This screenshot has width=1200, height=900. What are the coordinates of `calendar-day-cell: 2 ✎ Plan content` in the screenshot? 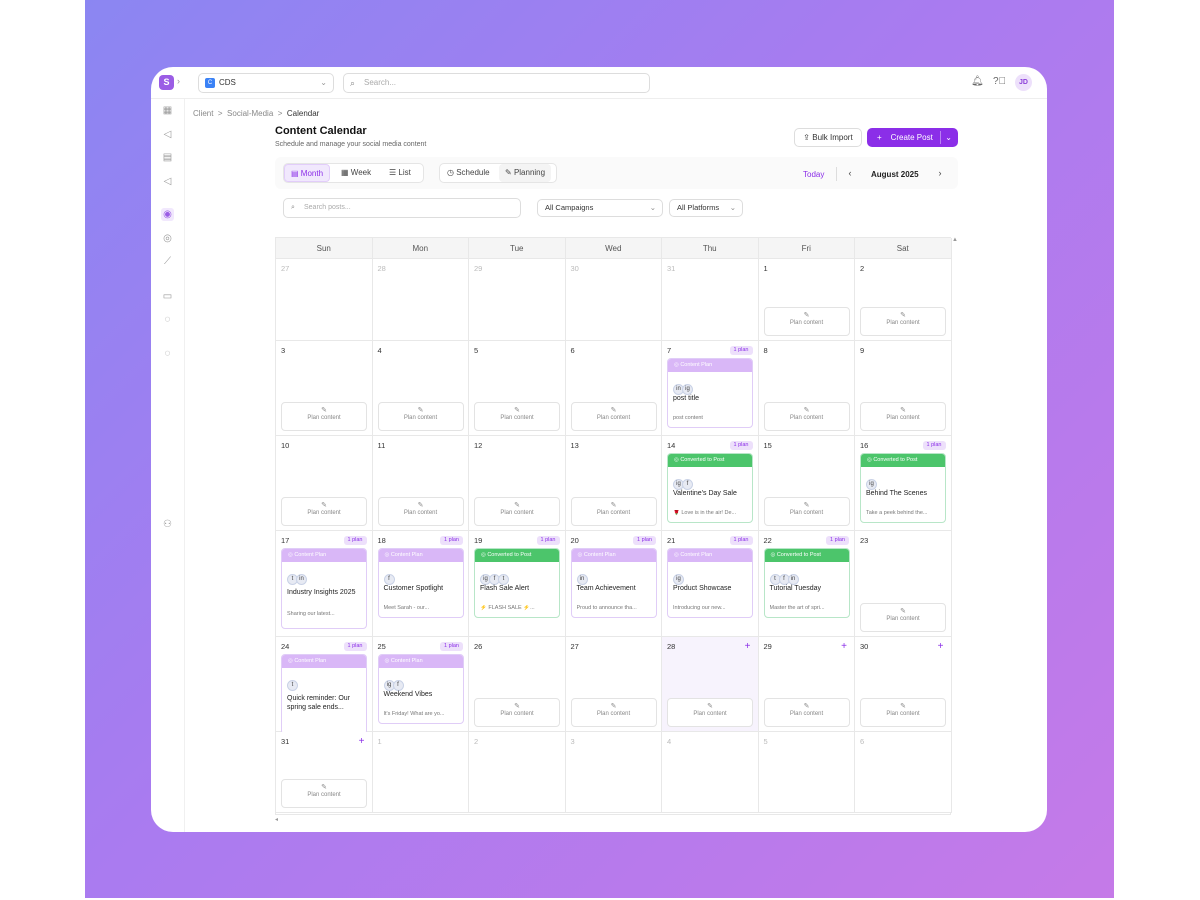 It's located at (903, 300).